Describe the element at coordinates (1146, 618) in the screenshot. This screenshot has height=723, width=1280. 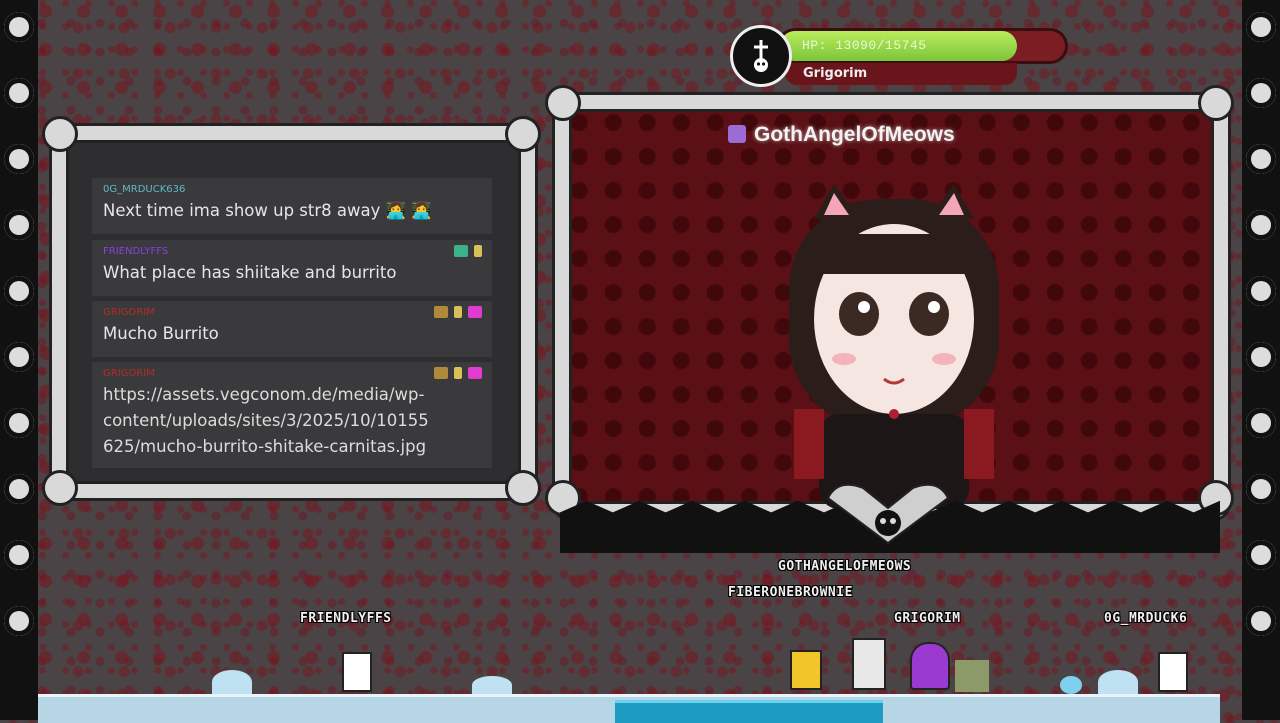
I see `player-name: 0G_MRDUCK6` at that location.